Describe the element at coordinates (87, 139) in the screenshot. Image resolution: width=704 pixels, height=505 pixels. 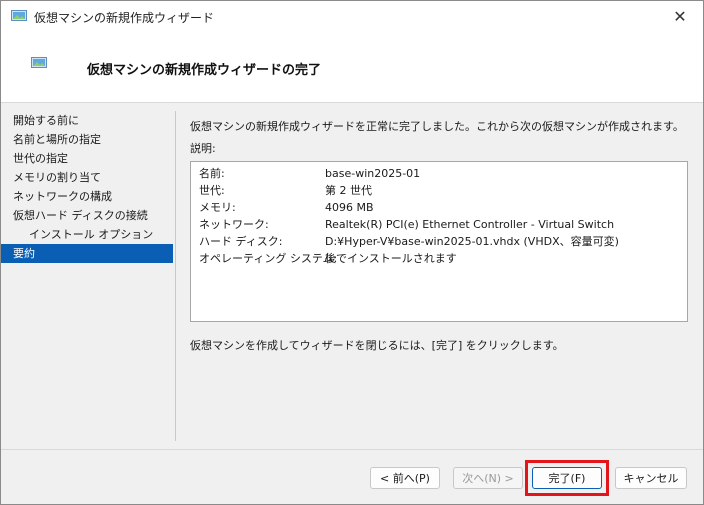
I see `step-name-and-location: 名前と場所の指定` at that location.